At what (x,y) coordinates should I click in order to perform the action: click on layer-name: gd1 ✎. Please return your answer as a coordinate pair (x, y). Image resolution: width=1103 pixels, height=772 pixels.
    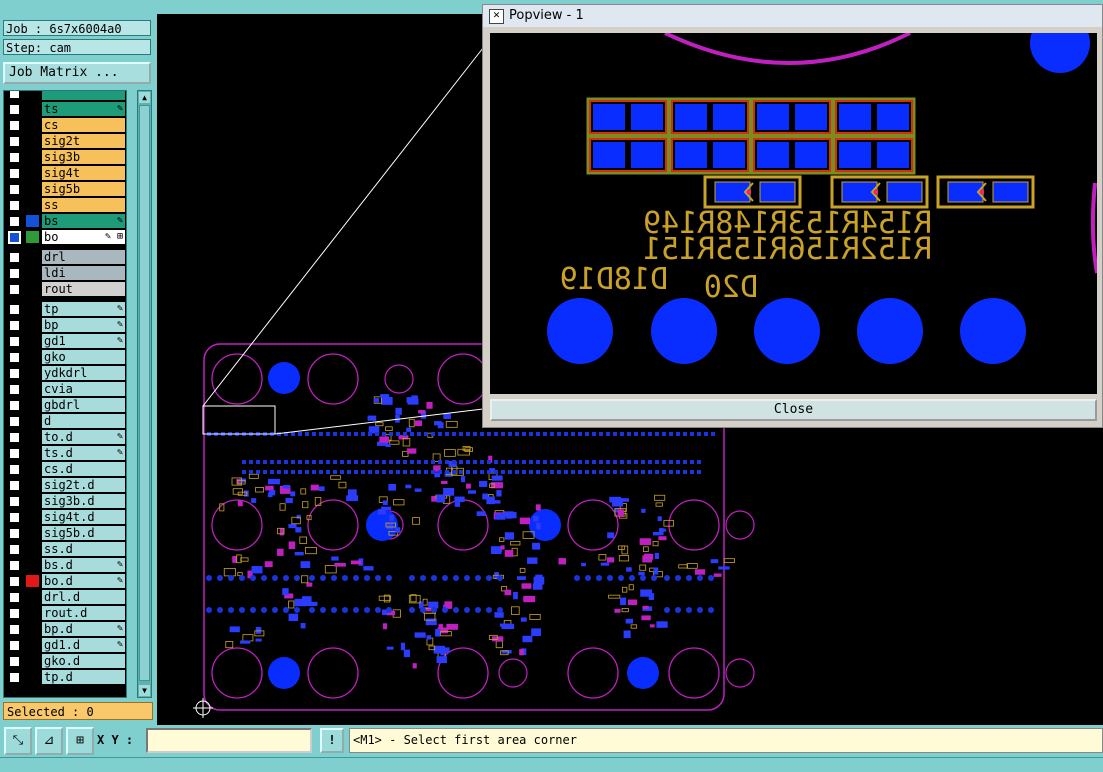
    Looking at the image, I should click on (83, 341).